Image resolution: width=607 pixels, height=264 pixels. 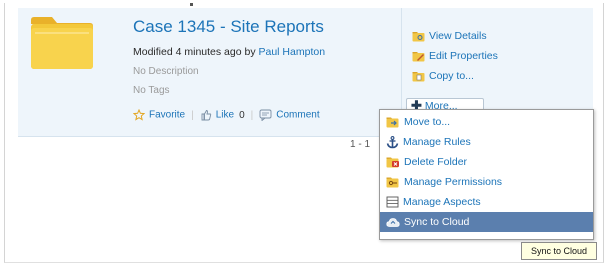 I want to click on menu-item-sync-to-cloud: Sync to Cloud, so click(x=486, y=222).